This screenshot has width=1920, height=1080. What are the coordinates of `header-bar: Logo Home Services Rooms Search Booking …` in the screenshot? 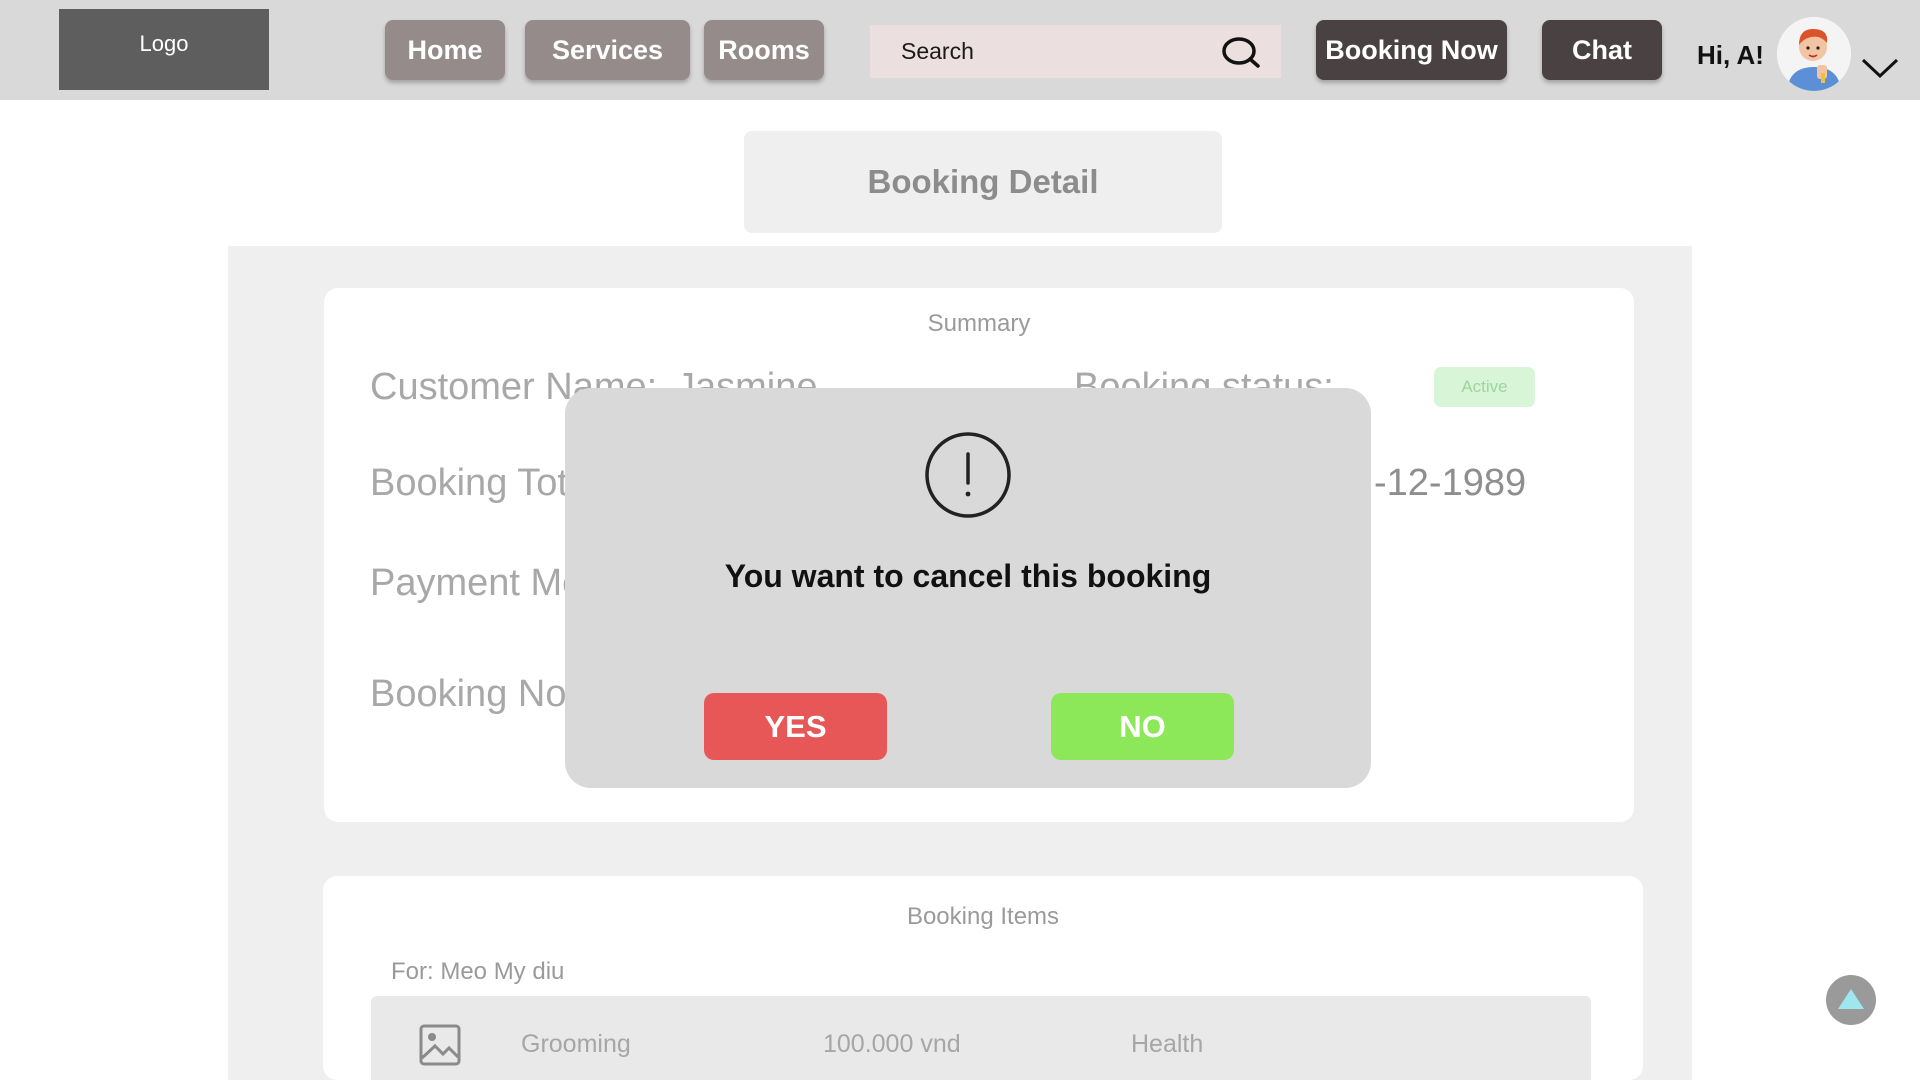 It's located at (960, 50).